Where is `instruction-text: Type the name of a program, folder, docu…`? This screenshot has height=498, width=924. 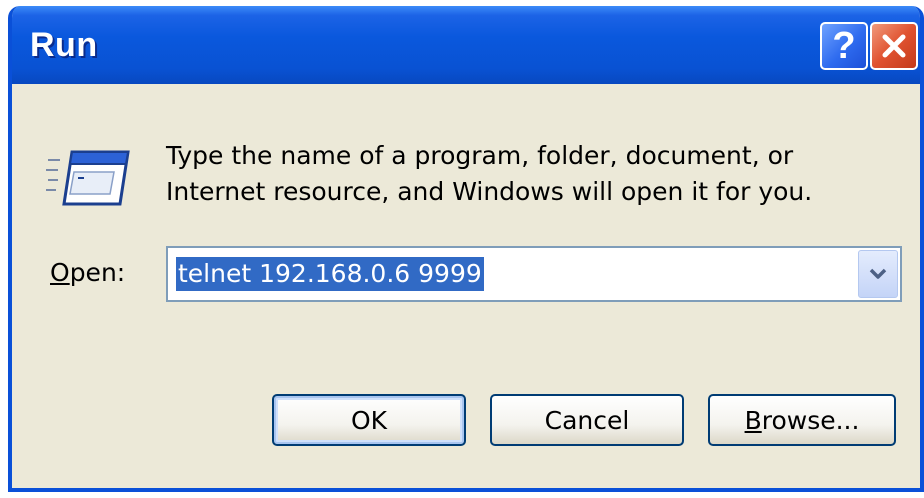
instruction-text: Type the name of a program, folder, docu… is located at coordinates (489, 174).